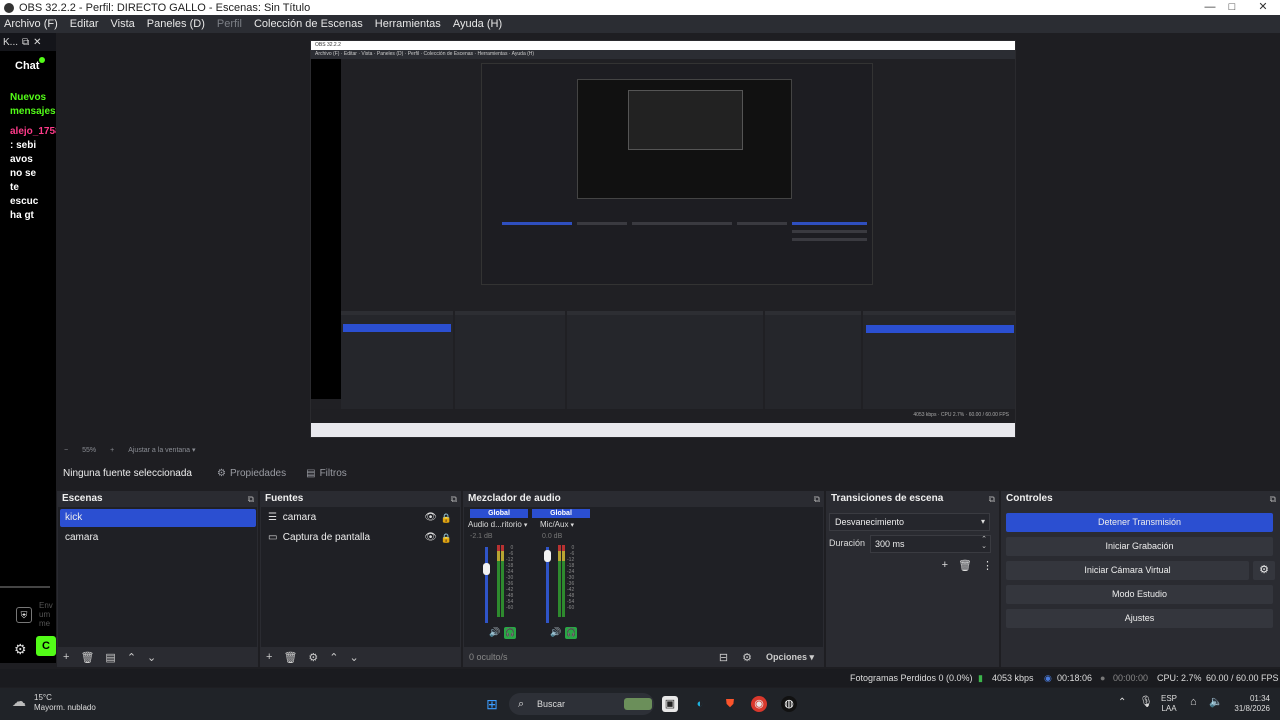 The image size is (1280, 720). I want to click on hidden-count: 0 oculto/s, so click(488, 657).